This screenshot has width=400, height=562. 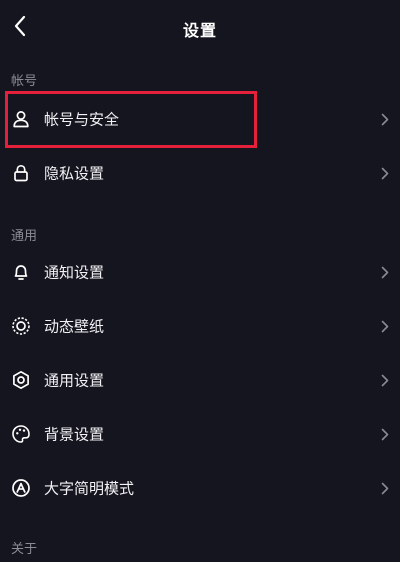 What do you see at coordinates (24, 236) in the screenshot?
I see `section-label-general: 通用` at bounding box center [24, 236].